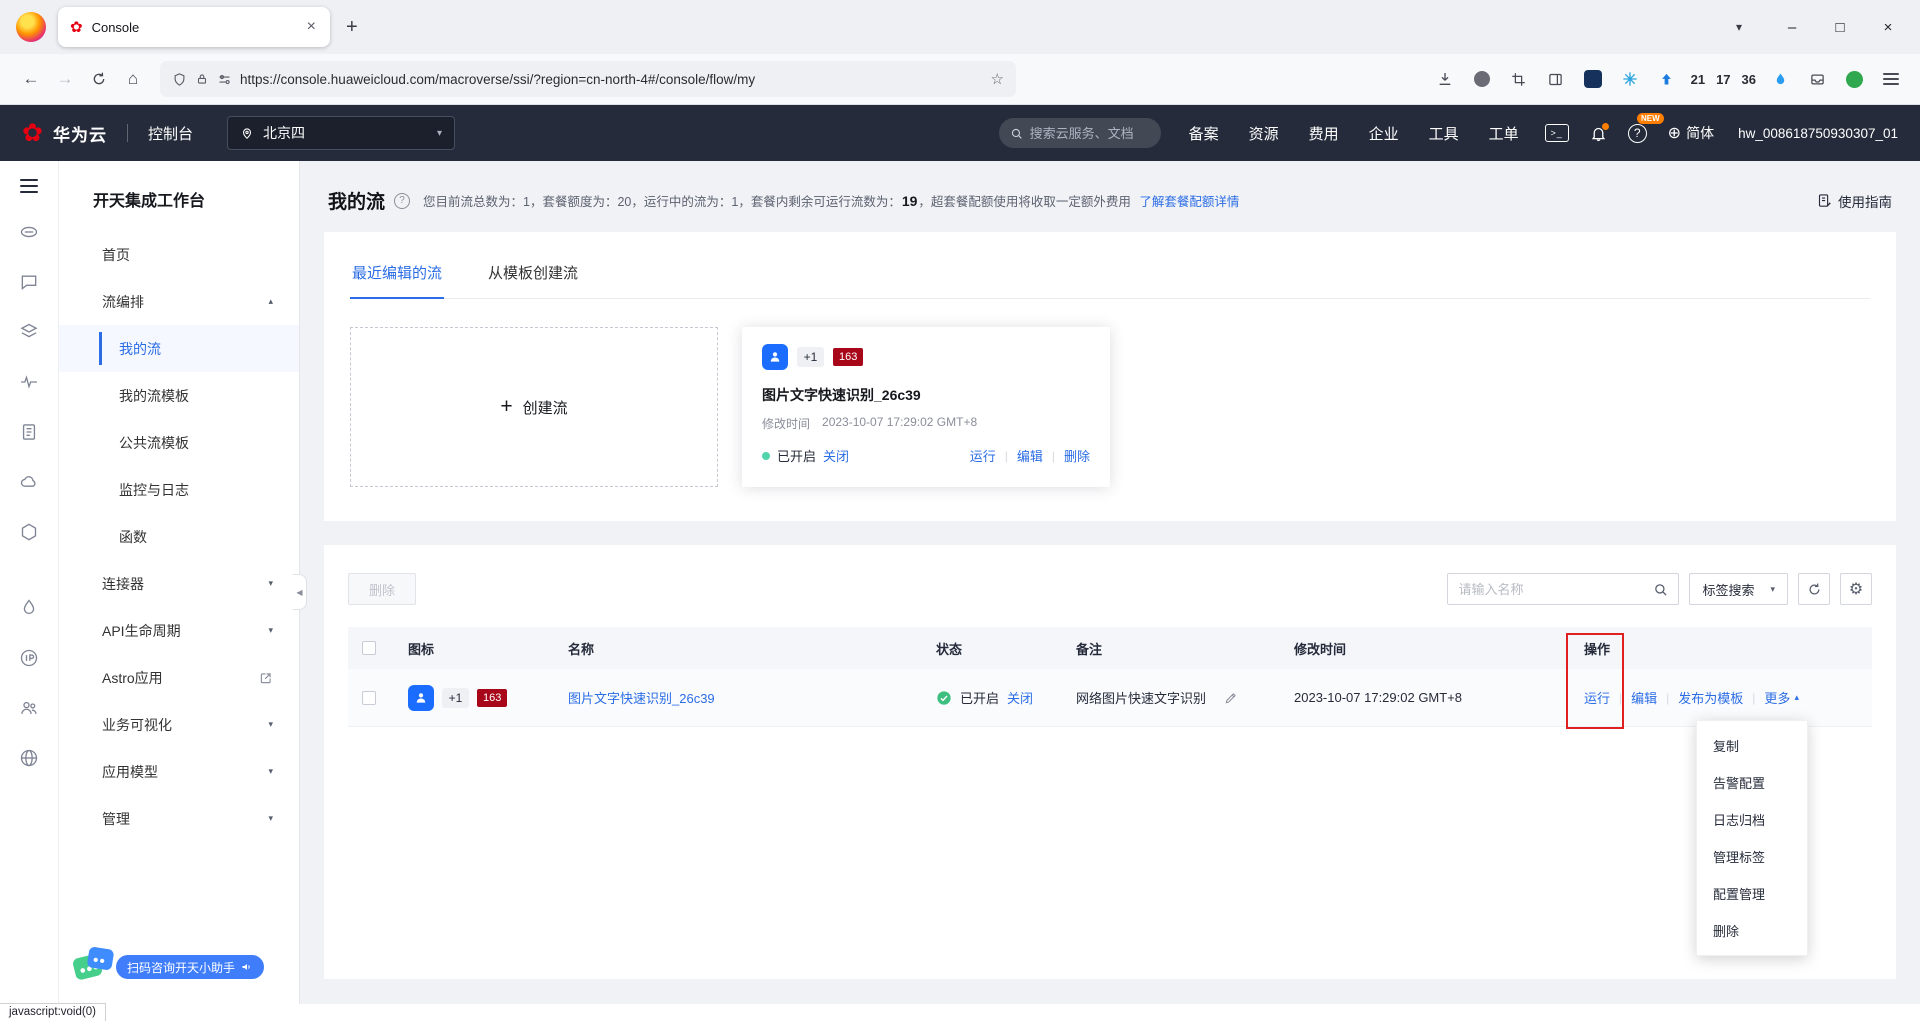 The image size is (1920, 1021). What do you see at coordinates (1384, 133) in the screenshot?
I see `menu-enterprise: 企业` at bounding box center [1384, 133].